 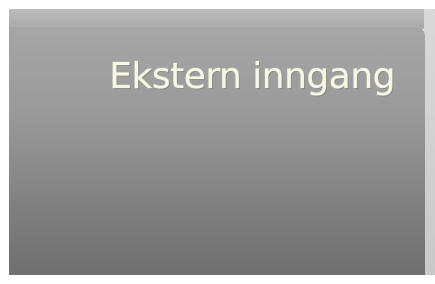 I want to click on panel-title: Ekstern inngang, so click(x=252, y=76).